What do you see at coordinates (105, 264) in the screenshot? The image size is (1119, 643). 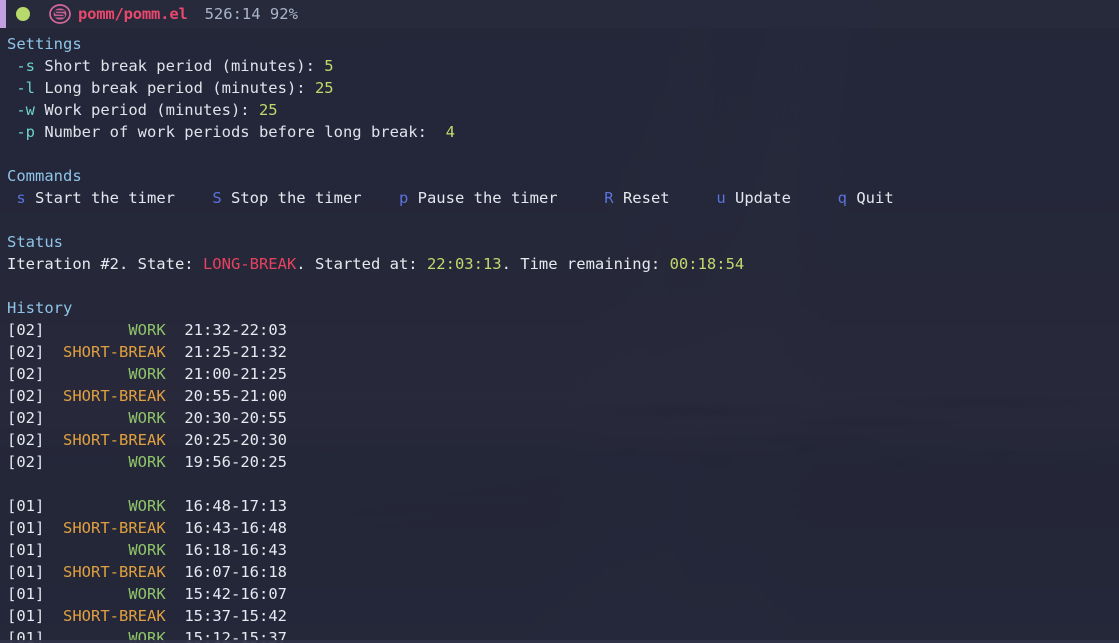 I see `status-iteration-prefix: Iteration #2. State:` at bounding box center [105, 264].